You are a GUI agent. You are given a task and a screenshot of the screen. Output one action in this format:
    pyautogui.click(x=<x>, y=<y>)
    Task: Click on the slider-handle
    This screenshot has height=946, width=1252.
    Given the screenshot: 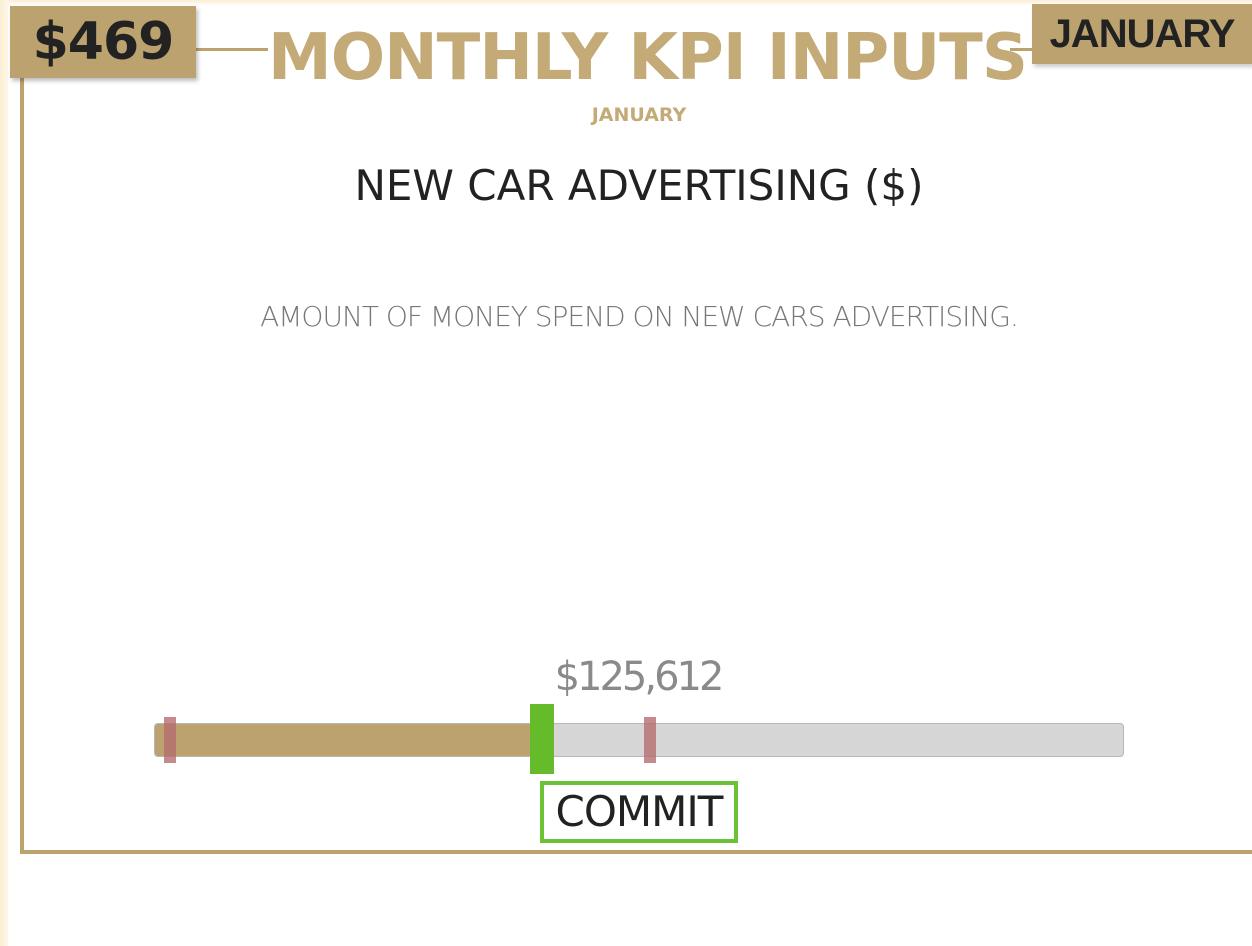 What is the action you would take?
    pyautogui.click(x=542, y=739)
    